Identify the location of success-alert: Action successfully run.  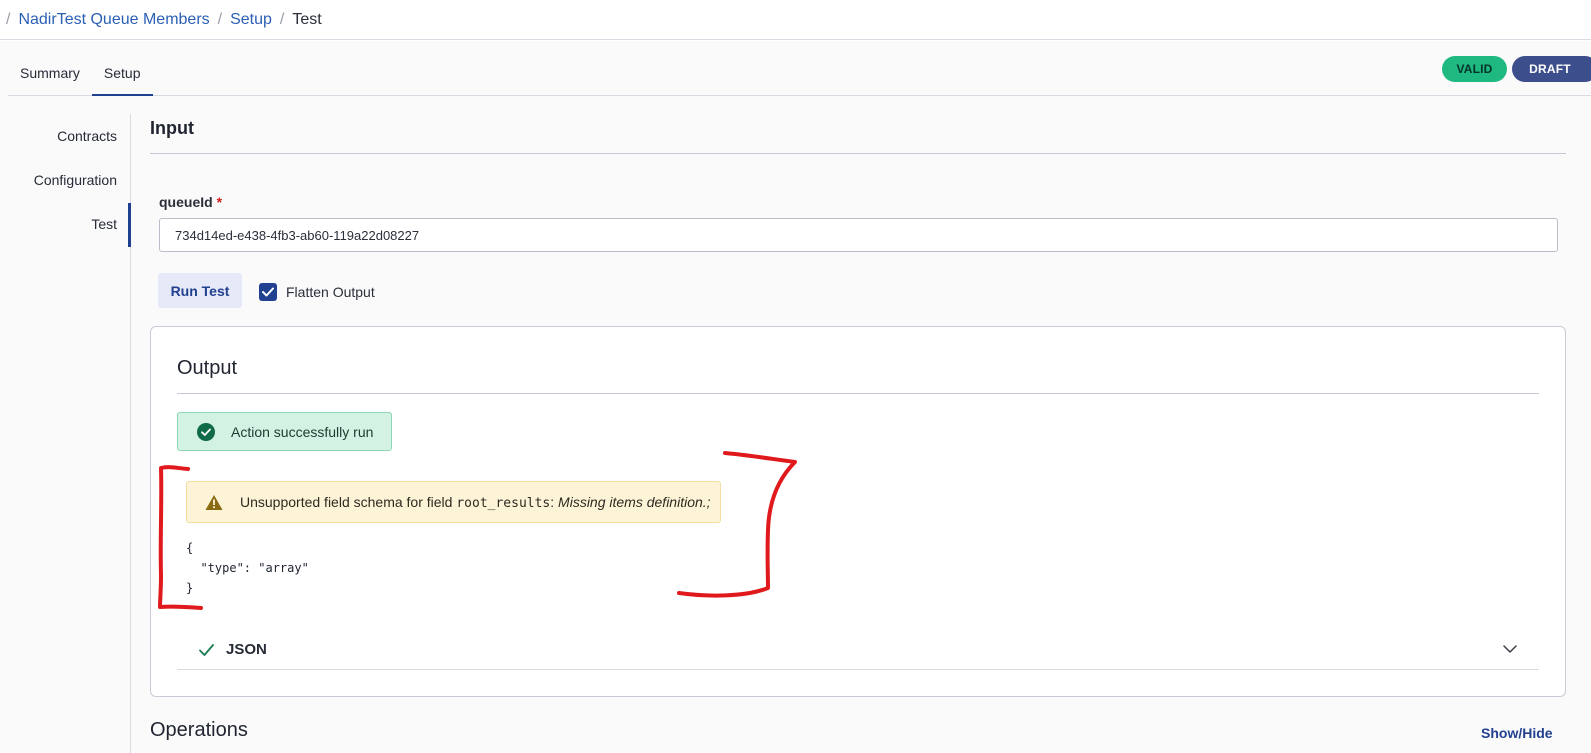
(284, 431).